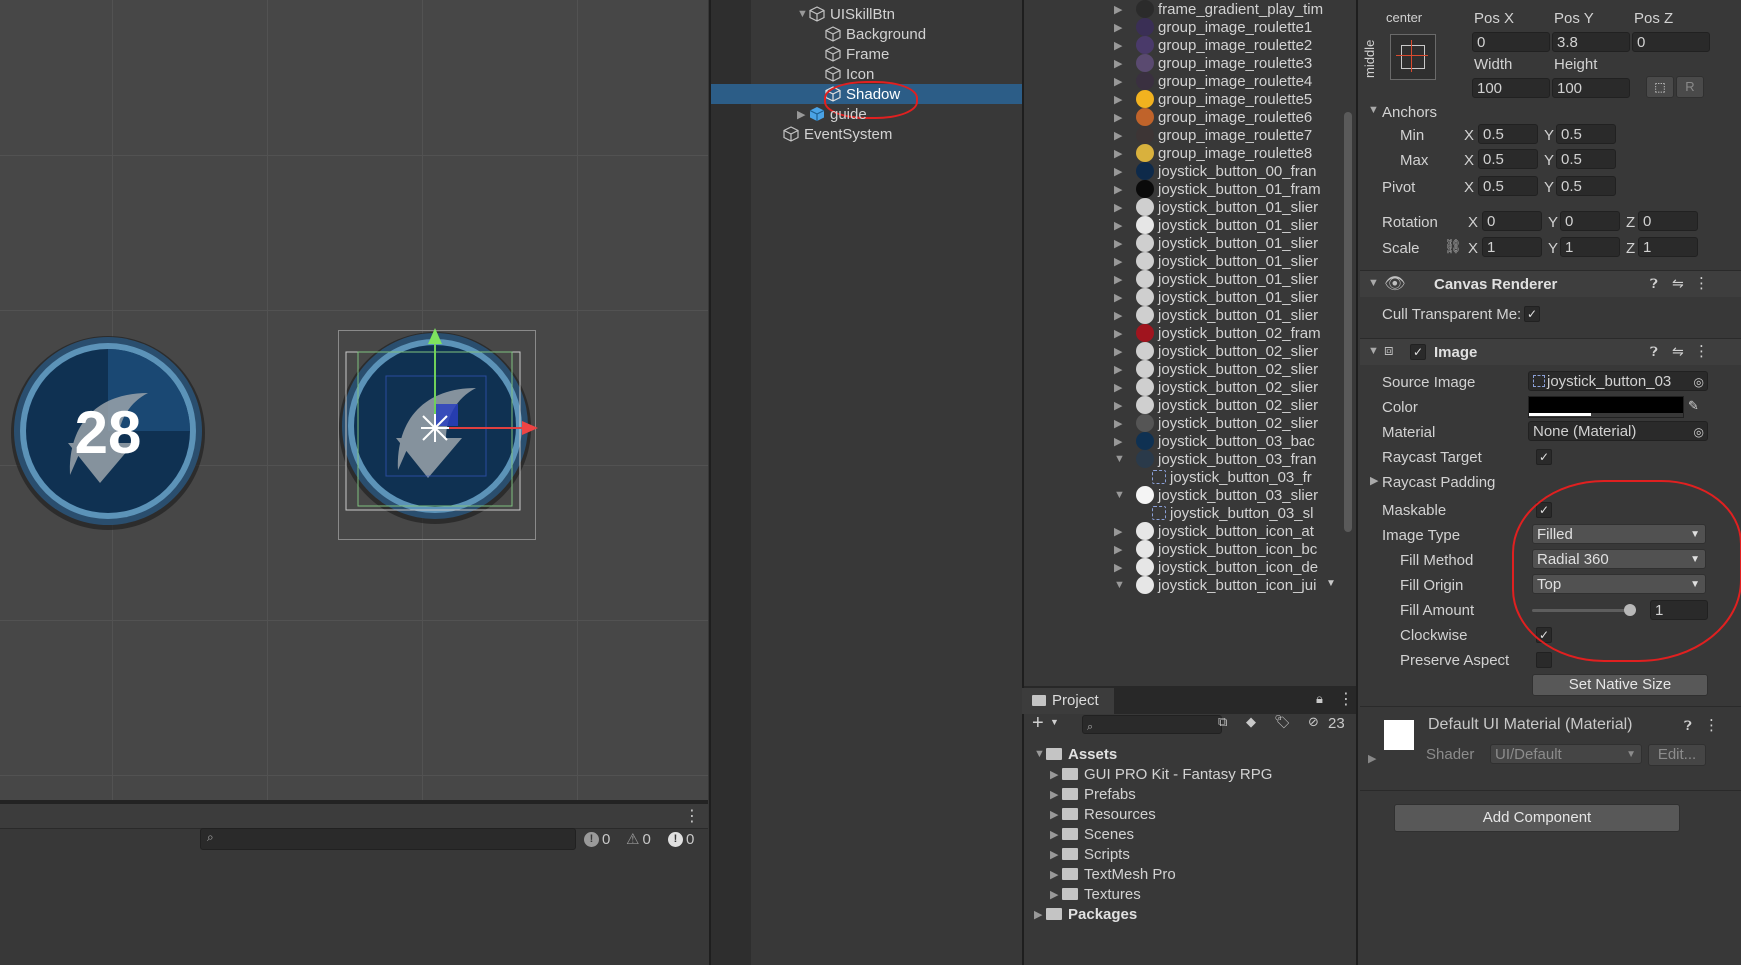  Describe the element at coordinates (1213, 81) in the screenshot. I see `sprite-list-item: ▶ group_image_roulette4` at that location.